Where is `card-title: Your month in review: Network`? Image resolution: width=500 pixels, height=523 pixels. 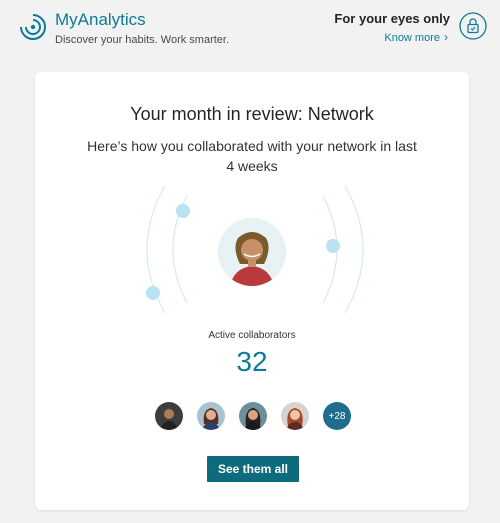 card-title: Your month in review: Network is located at coordinates (252, 114).